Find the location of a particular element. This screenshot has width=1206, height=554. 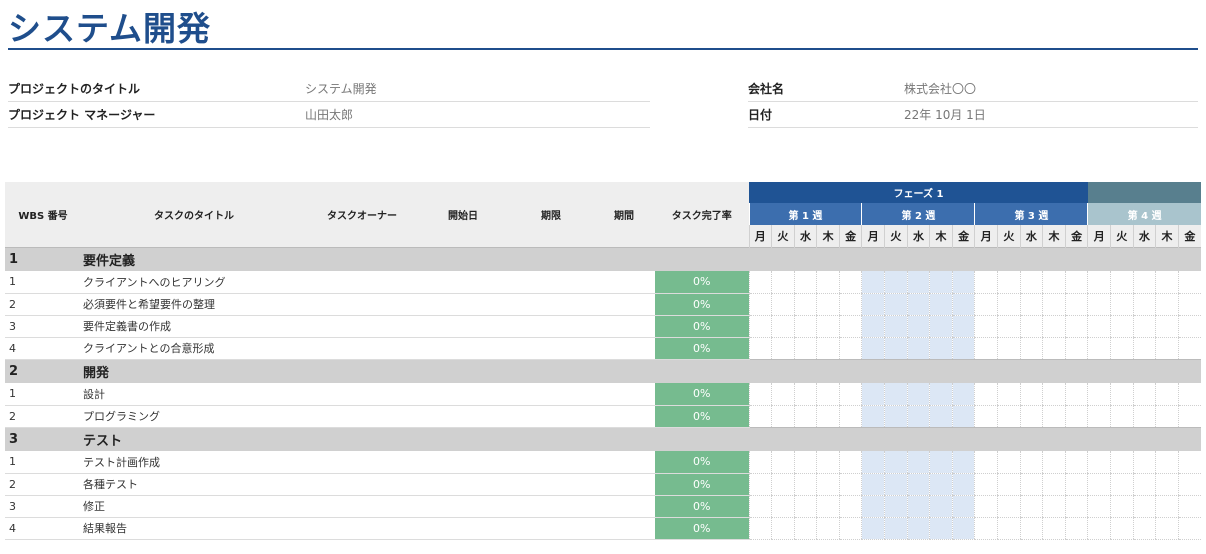

task-title: 要件定義書の作成 is located at coordinates (194, 326).